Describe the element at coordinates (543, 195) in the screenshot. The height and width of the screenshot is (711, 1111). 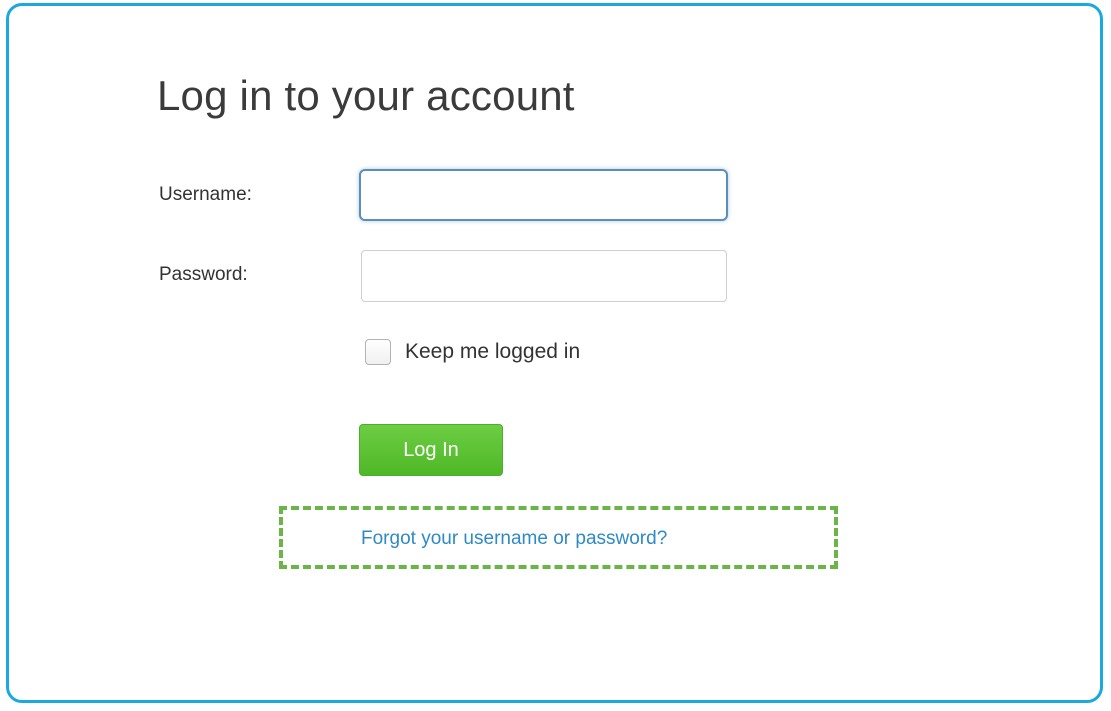
I see `username-field` at that location.